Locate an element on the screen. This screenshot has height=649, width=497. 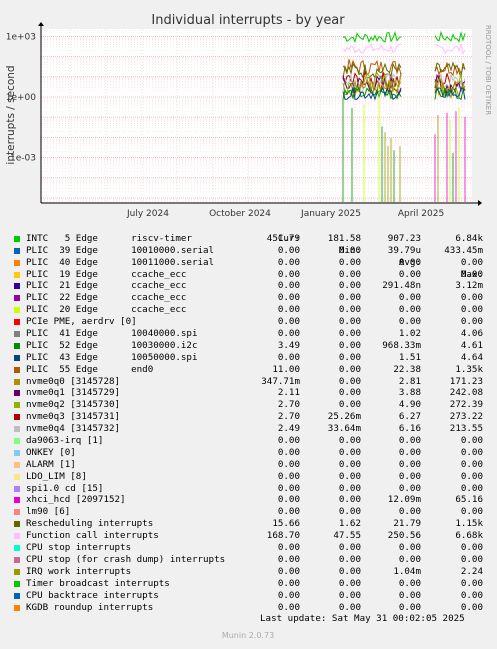
legend-avg: 1.04m is located at coordinates (407, 571).